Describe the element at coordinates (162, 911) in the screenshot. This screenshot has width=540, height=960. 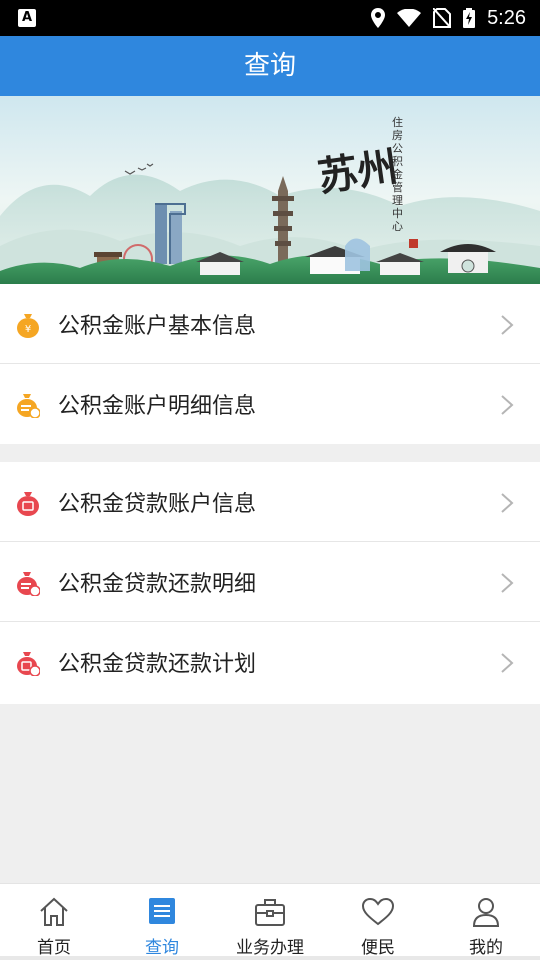
I see `query-list-icon` at that location.